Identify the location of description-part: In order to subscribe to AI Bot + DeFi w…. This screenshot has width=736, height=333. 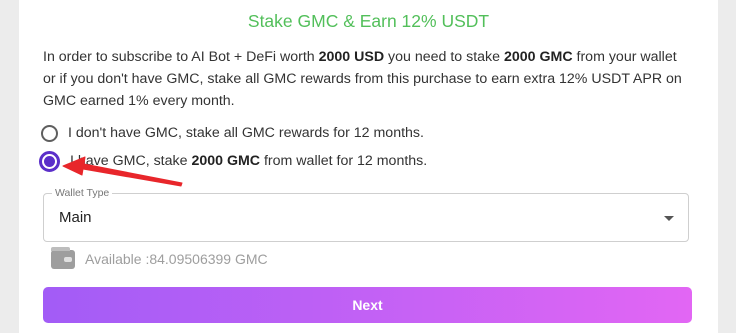
(181, 57).